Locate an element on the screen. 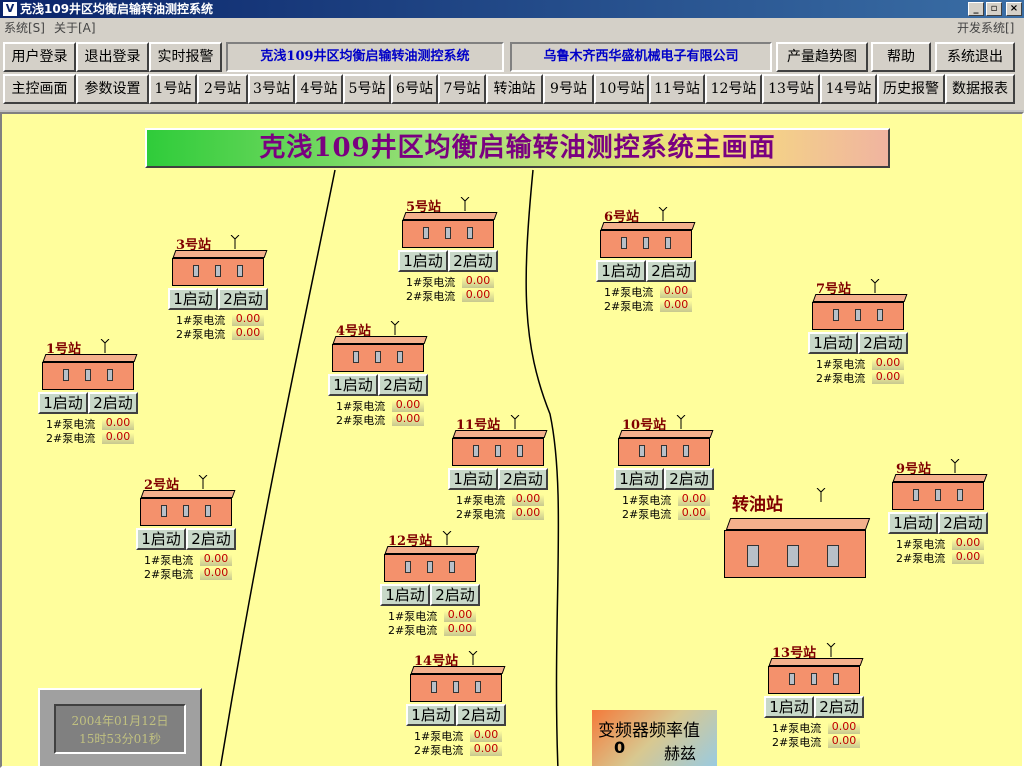  nav-button-15: 14号站 is located at coordinates (848, 89).